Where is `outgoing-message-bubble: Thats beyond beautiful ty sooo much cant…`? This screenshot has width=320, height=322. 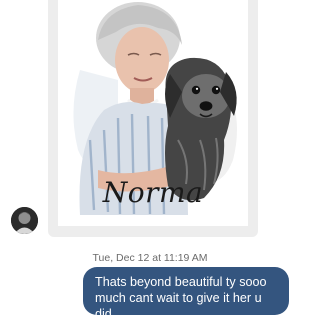
outgoing-message-bubble: Thats beyond beautiful ty sooo much cant… is located at coordinates (186, 294).